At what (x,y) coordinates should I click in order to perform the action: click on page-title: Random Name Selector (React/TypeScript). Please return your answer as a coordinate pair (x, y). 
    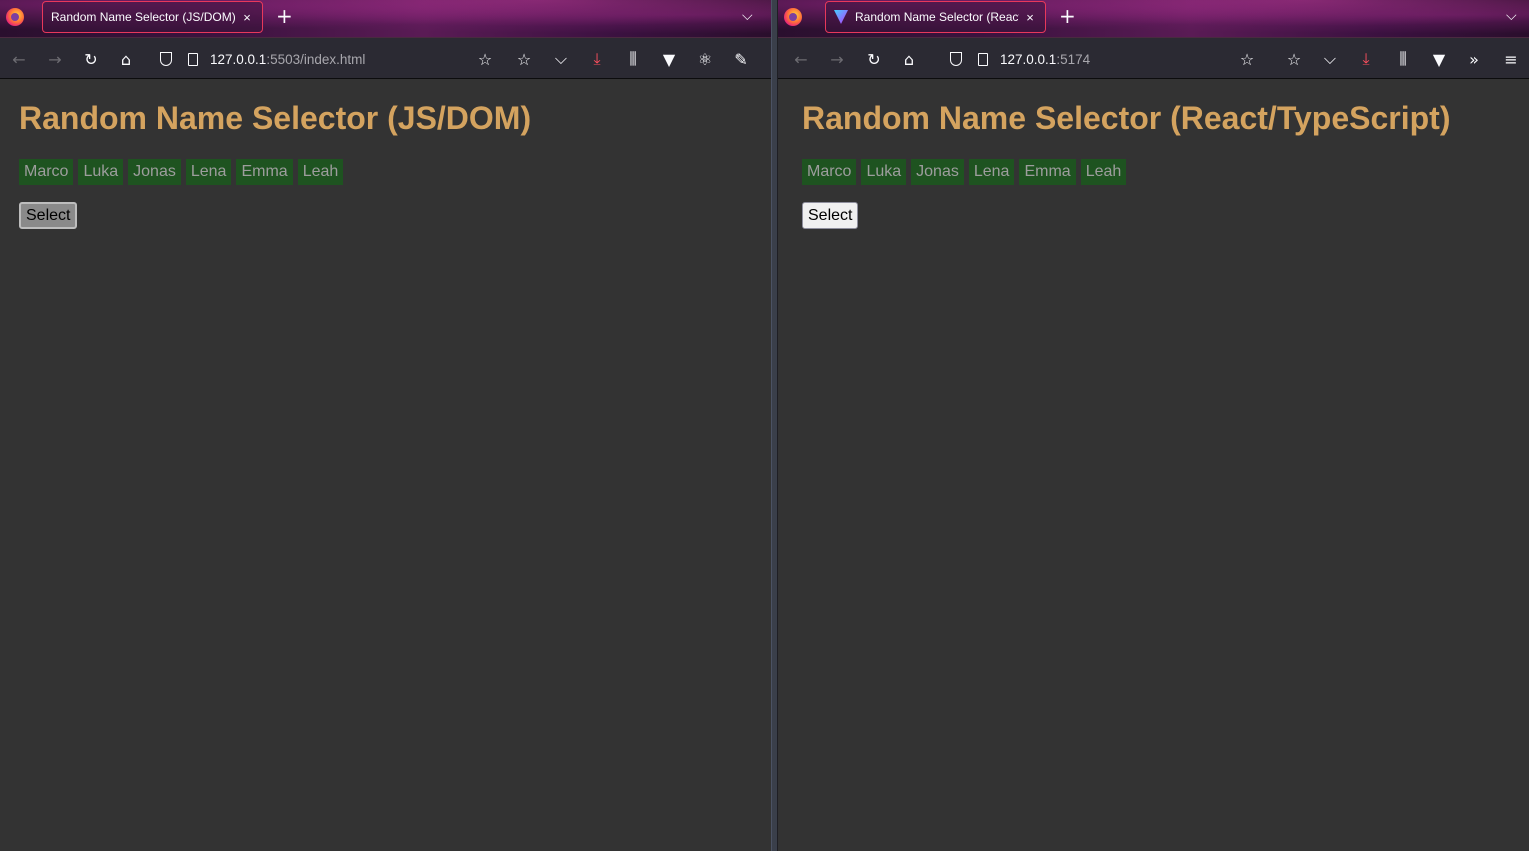
    Looking at the image, I should click on (1126, 118).